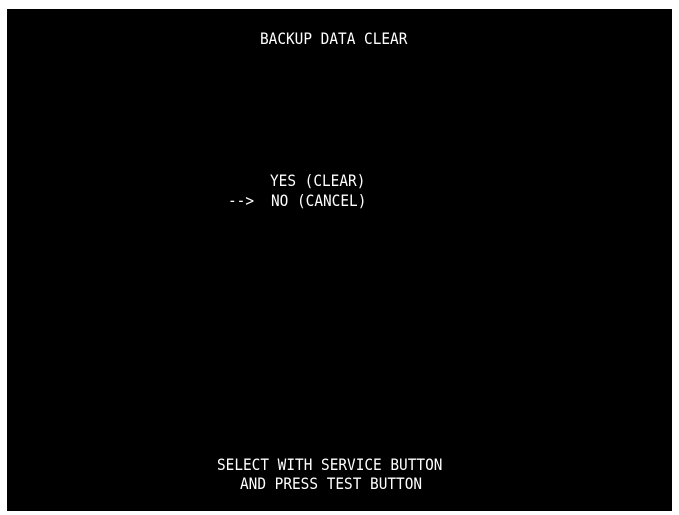 This screenshot has width=679, height=515. What do you see at coordinates (318, 201) in the screenshot?
I see `option-no-cancel: NO (CANCEL)` at bounding box center [318, 201].